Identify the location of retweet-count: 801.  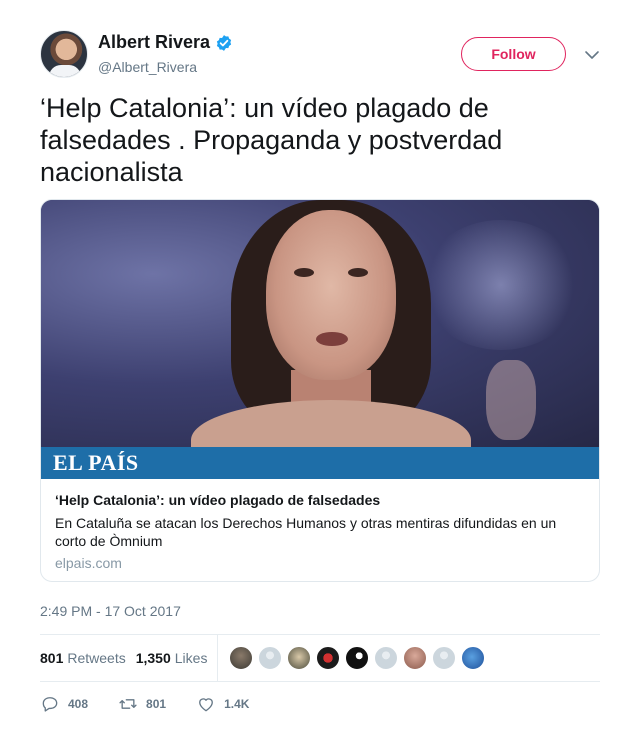
(156, 704).